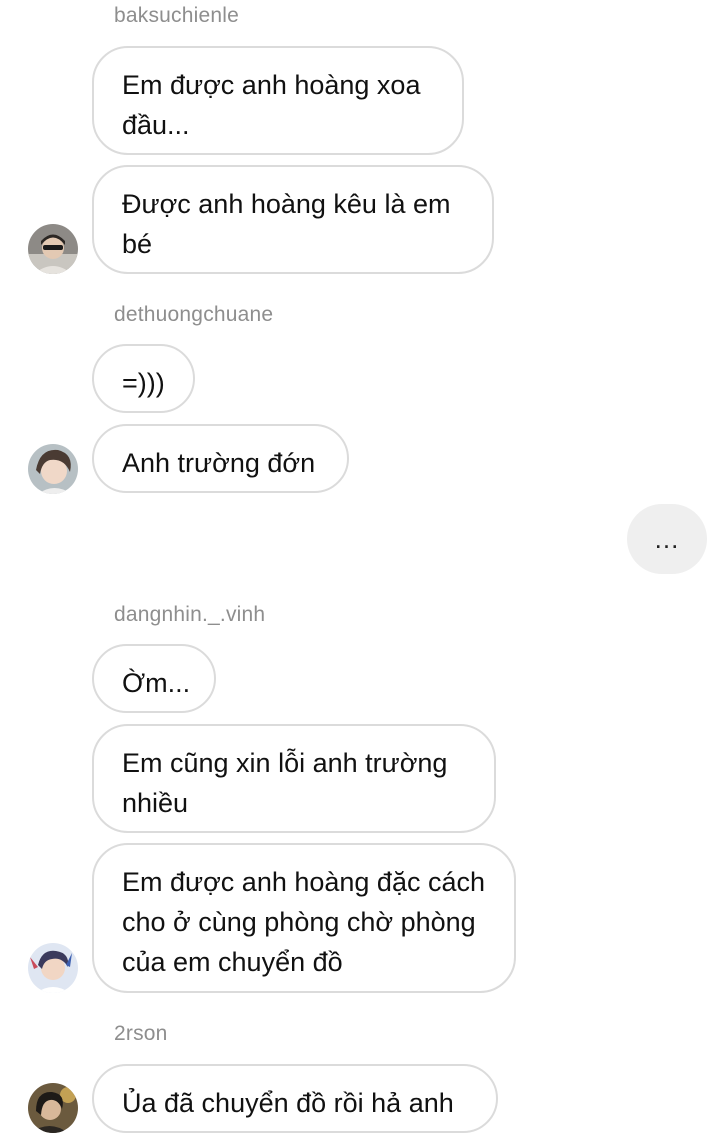 The height and width of the screenshot is (1141, 720). What do you see at coordinates (294, 778) in the screenshot?
I see `message-bubble: Em cũng xin lỗi anh trường nhiều` at bounding box center [294, 778].